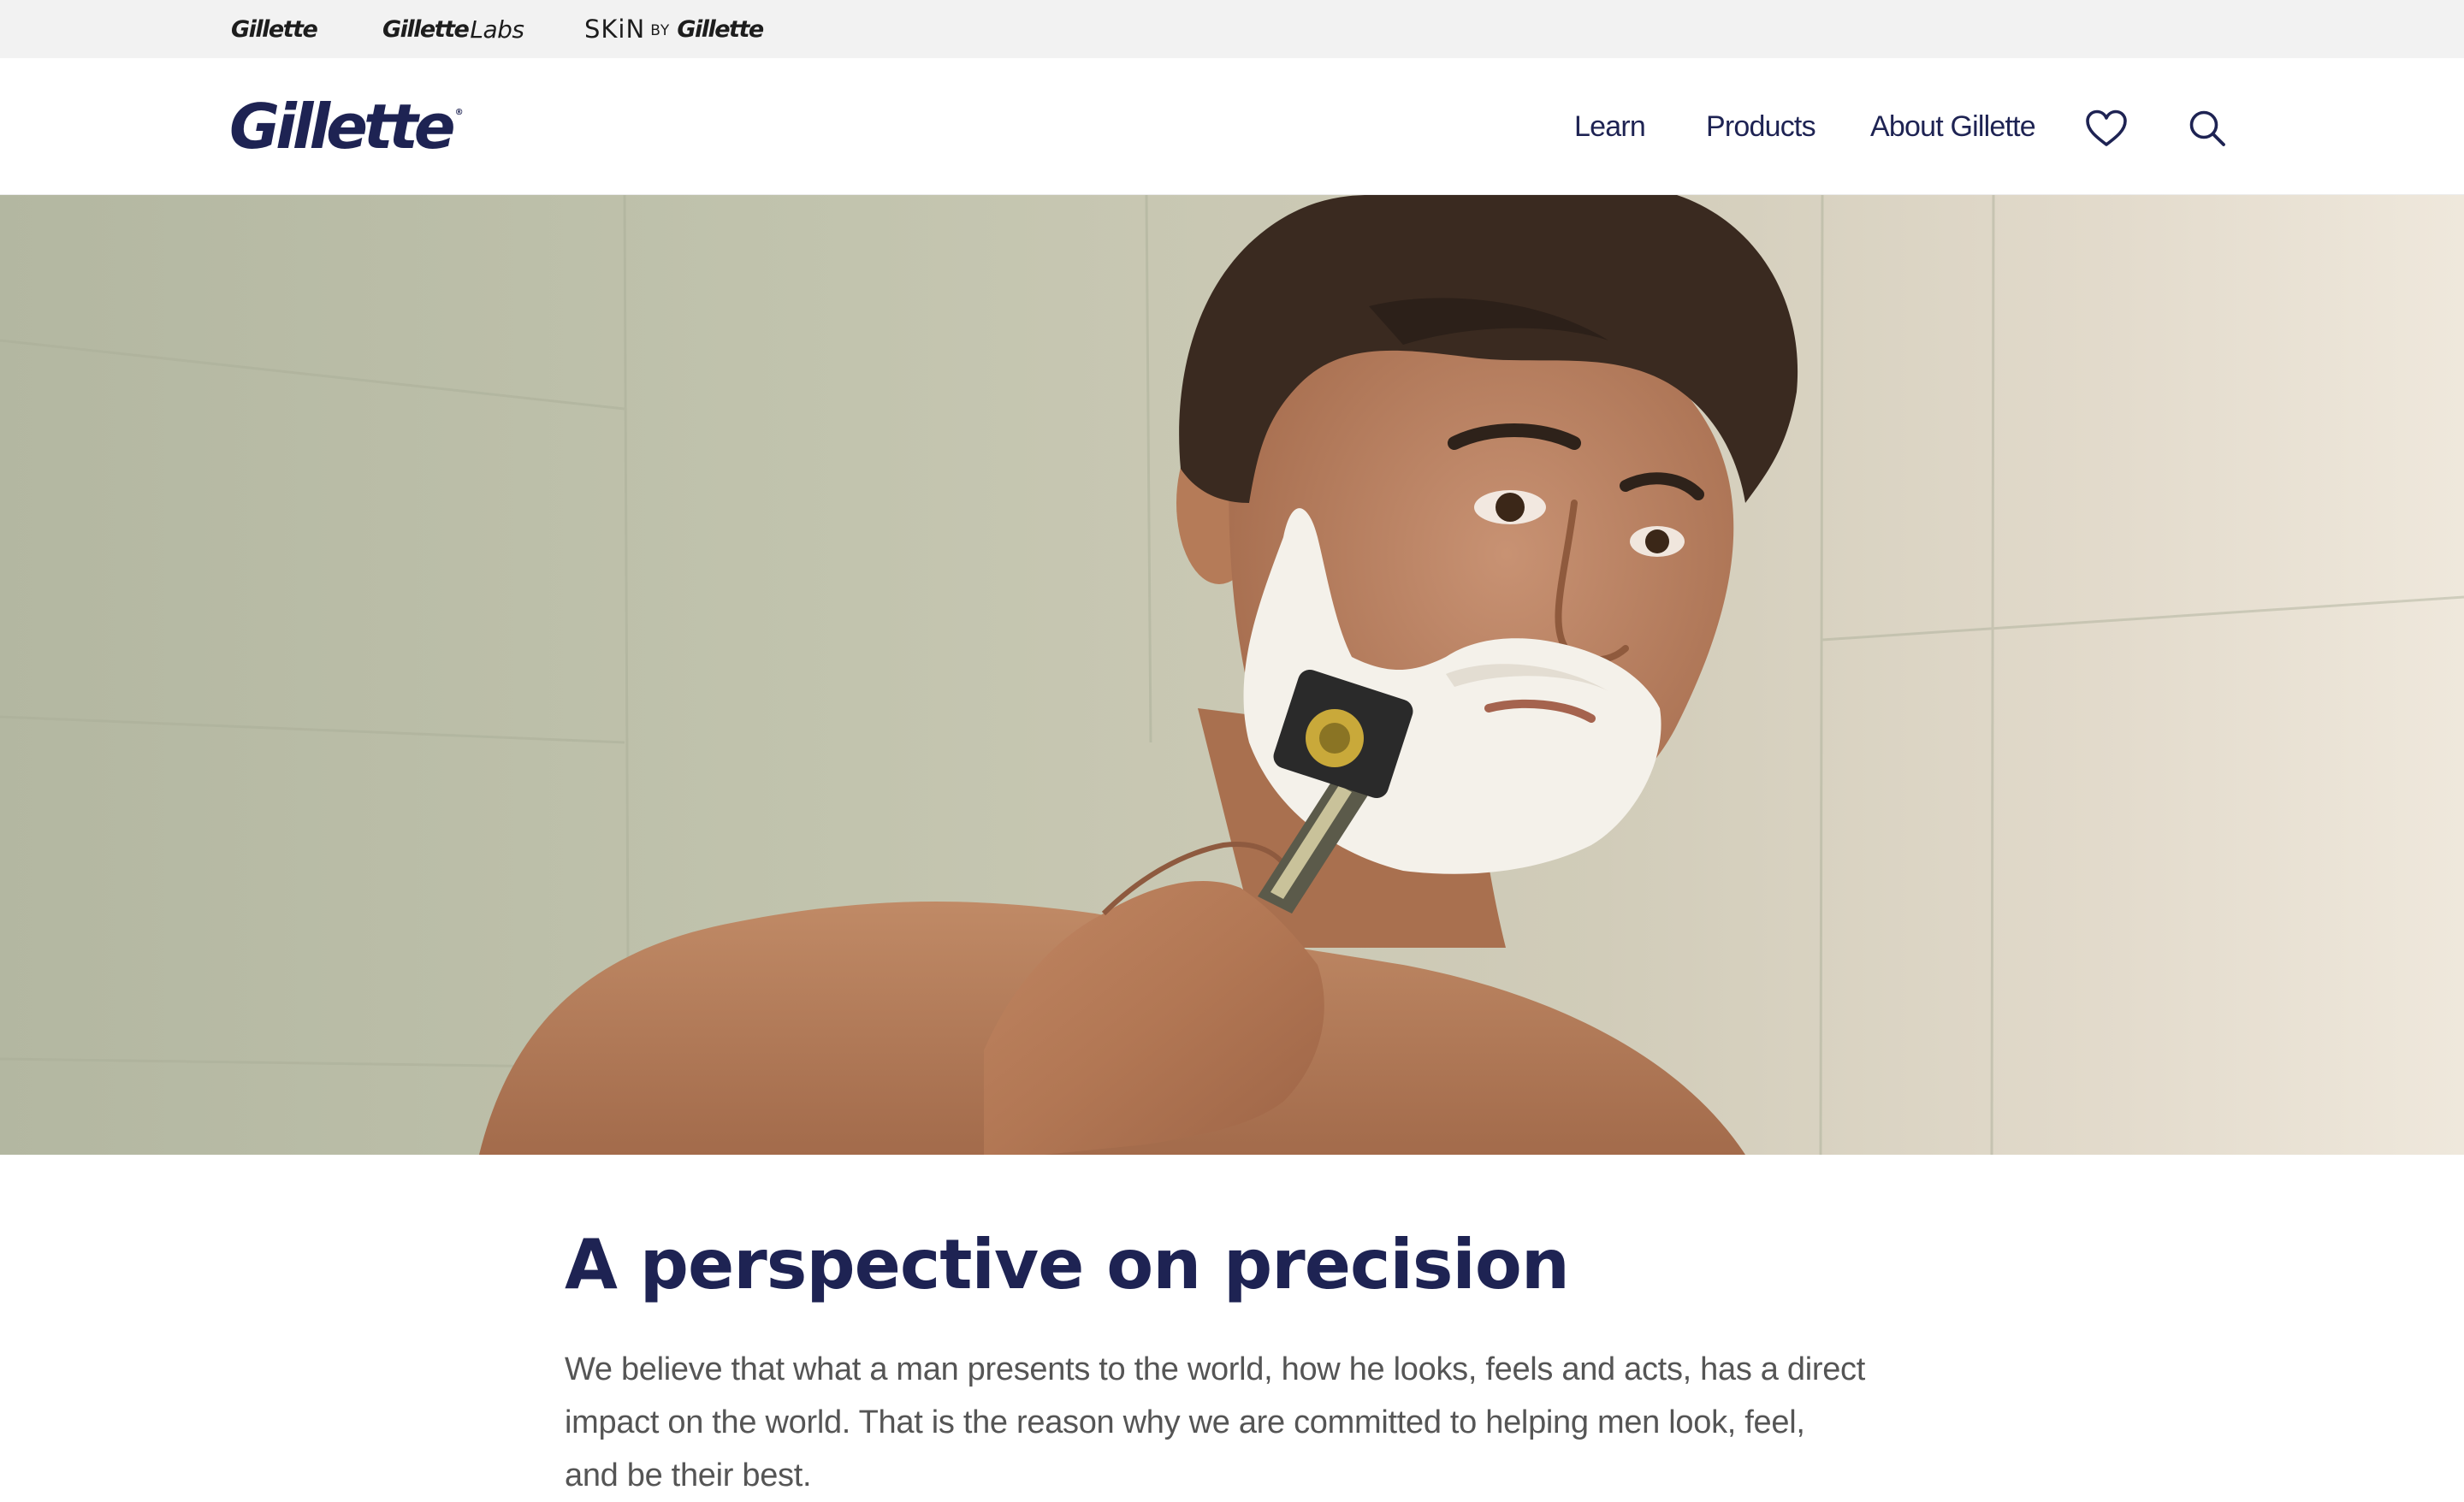  I want to click on heart-icon, so click(2106, 127).